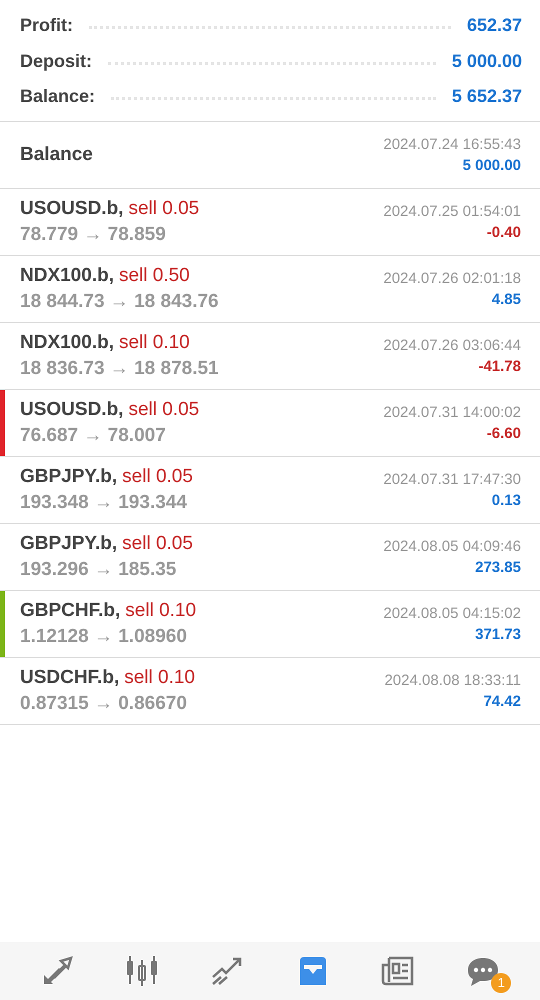 The height and width of the screenshot is (1000, 540). What do you see at coordinates (503, 433) in the screenshot?
I see `trade-profit: -6.60` at bounding box center [503, 433].